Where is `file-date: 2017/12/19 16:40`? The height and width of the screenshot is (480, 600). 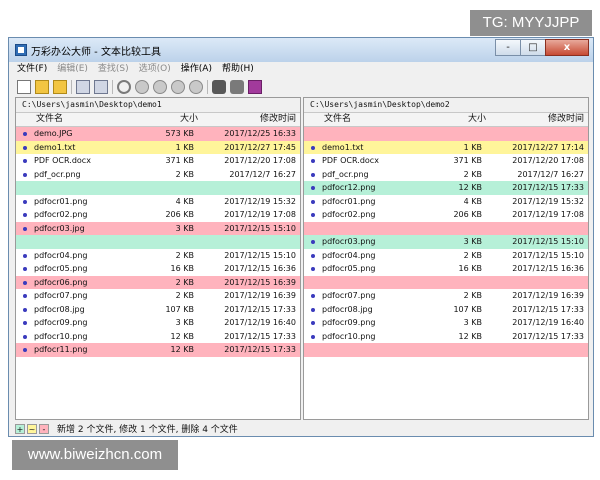 file-date: 2017/12/19 16:40 is located at coordinates (548, 322).